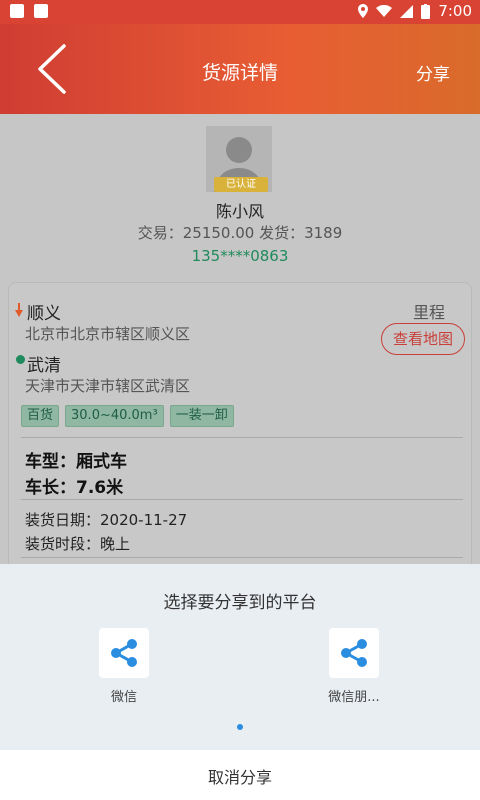 This screenshot has height=800, width=480. What do you see at coordinates (239, 73) in the screenshot?
I see `page-title: 货源详情` at bounding box center [239, 73].